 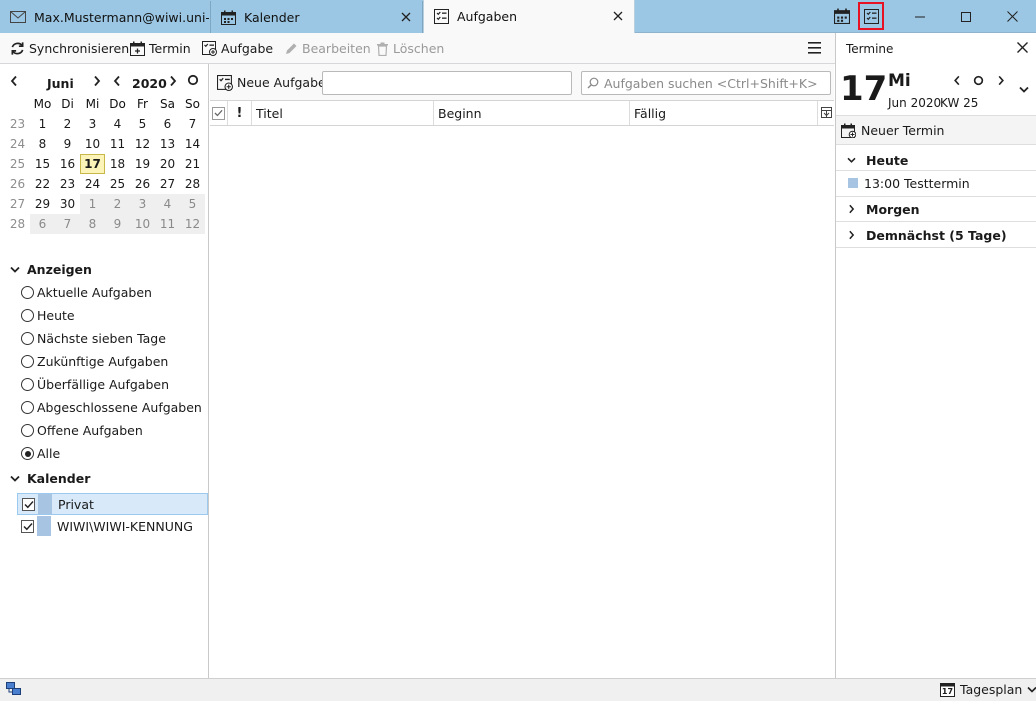 I want to click on next-month-icon, so click(x=97, y=81).